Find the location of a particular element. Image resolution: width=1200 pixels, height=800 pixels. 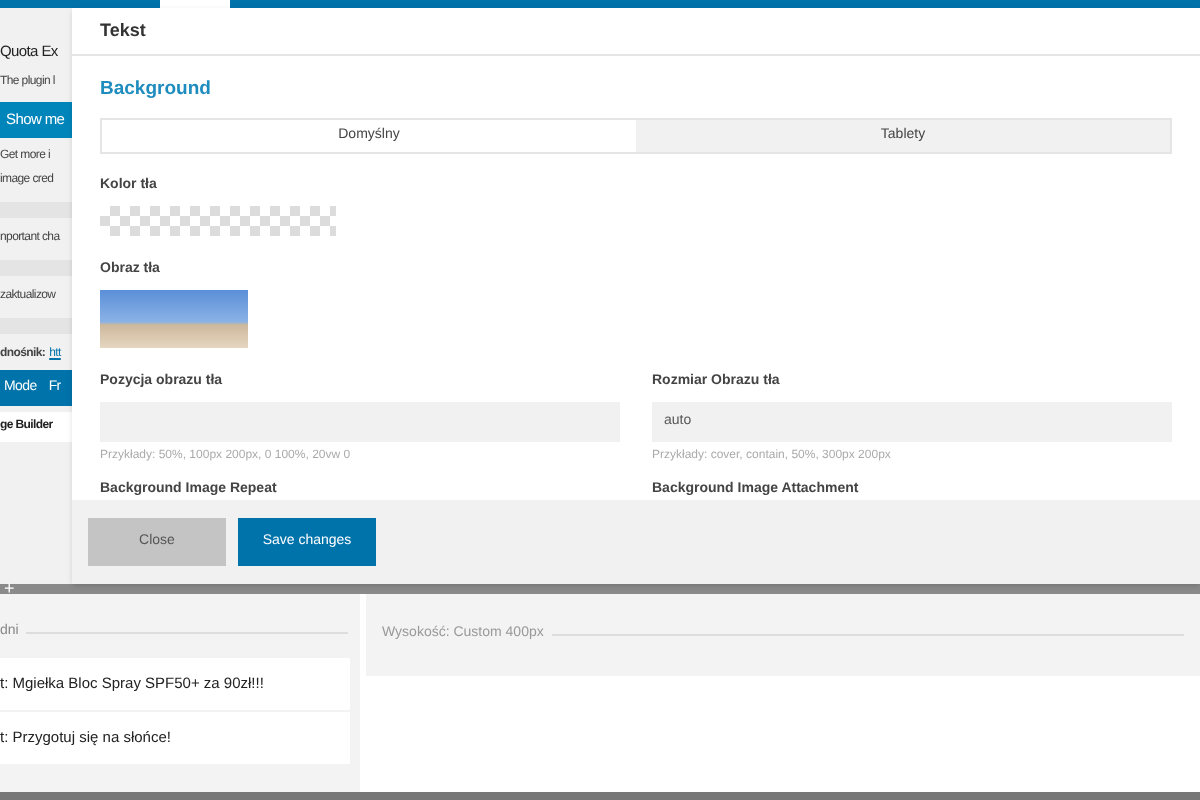

section-heading: Background is located at coordinates (156, 90).